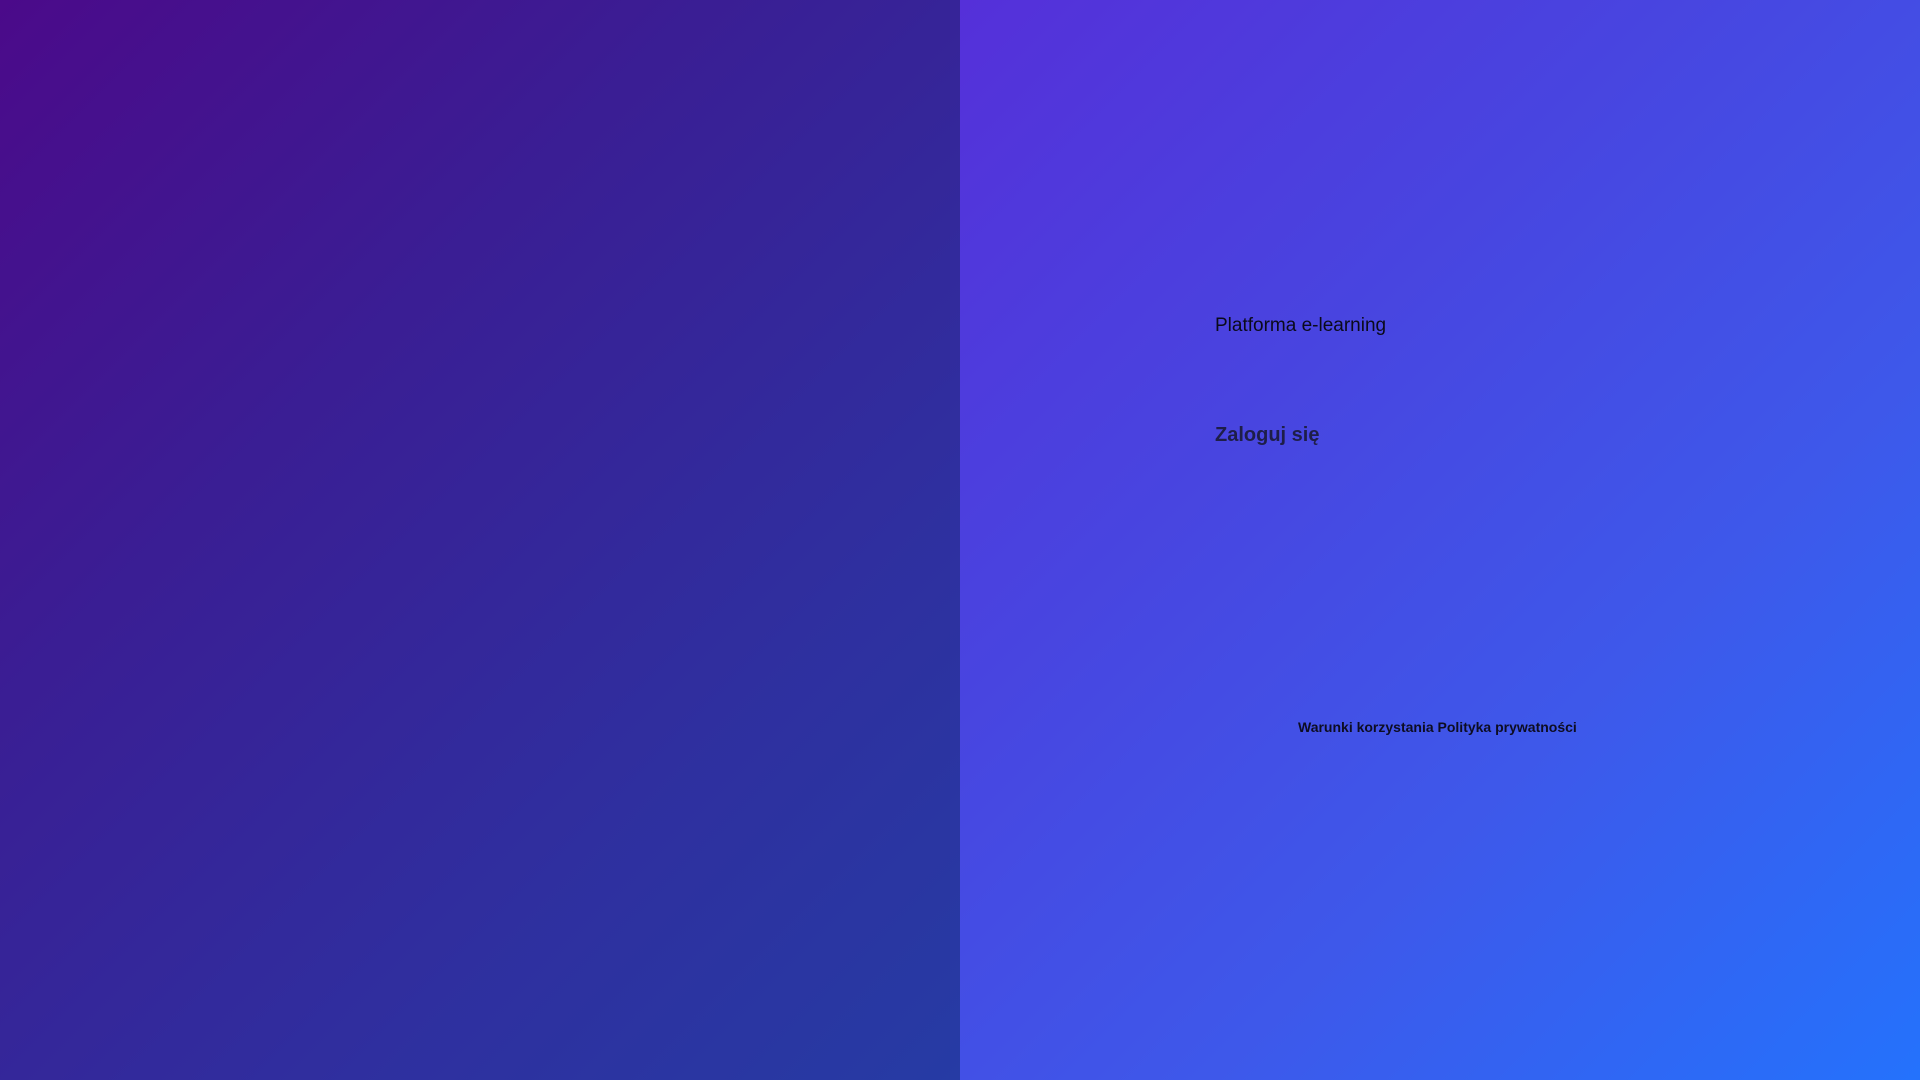 This screenshot has width=1920, height=1080. I want to click on login-block: Platforma e-learning Zaloguj się, so click(1440, 378).